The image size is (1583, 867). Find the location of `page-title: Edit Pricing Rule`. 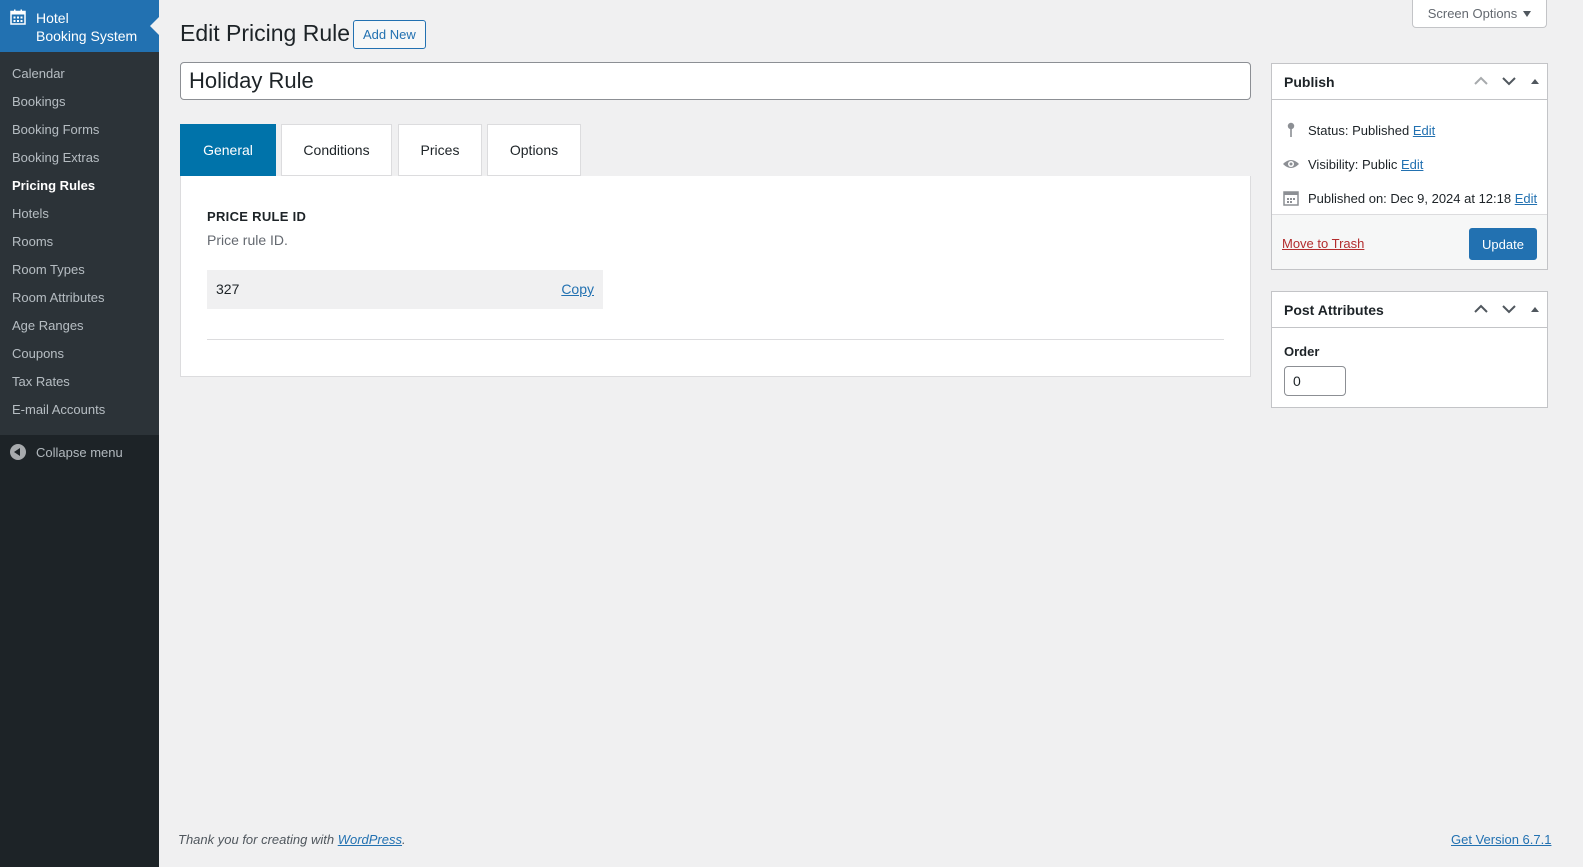

page-title: Edit Pricing Rule is located at coordinates (265, 33).